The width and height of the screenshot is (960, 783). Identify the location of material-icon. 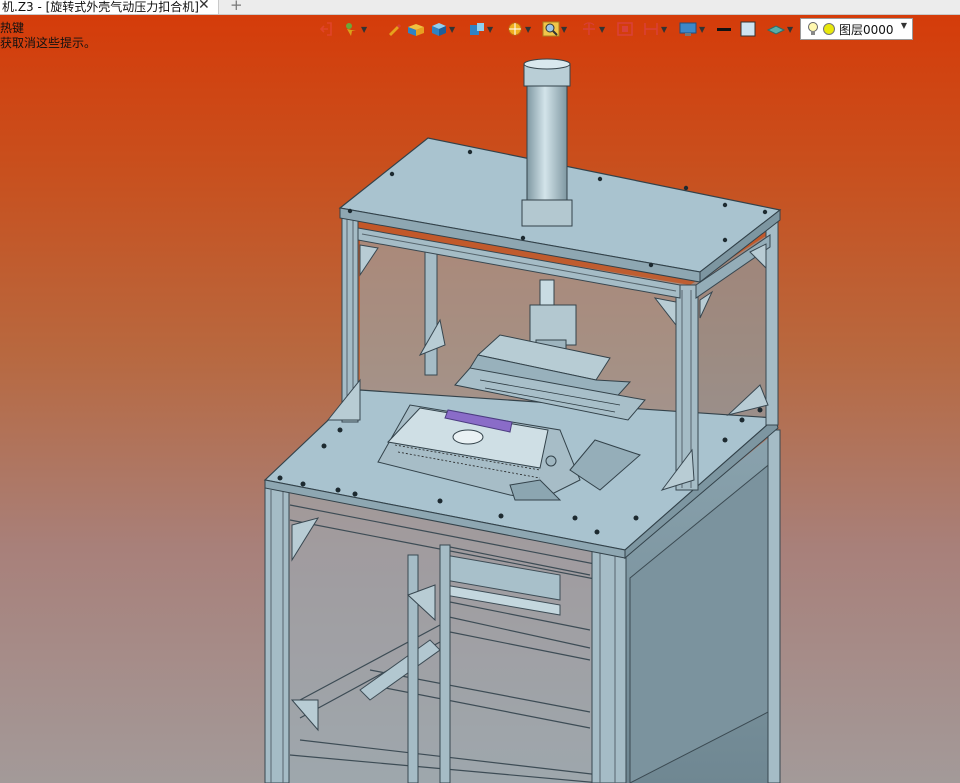
(776, 30).